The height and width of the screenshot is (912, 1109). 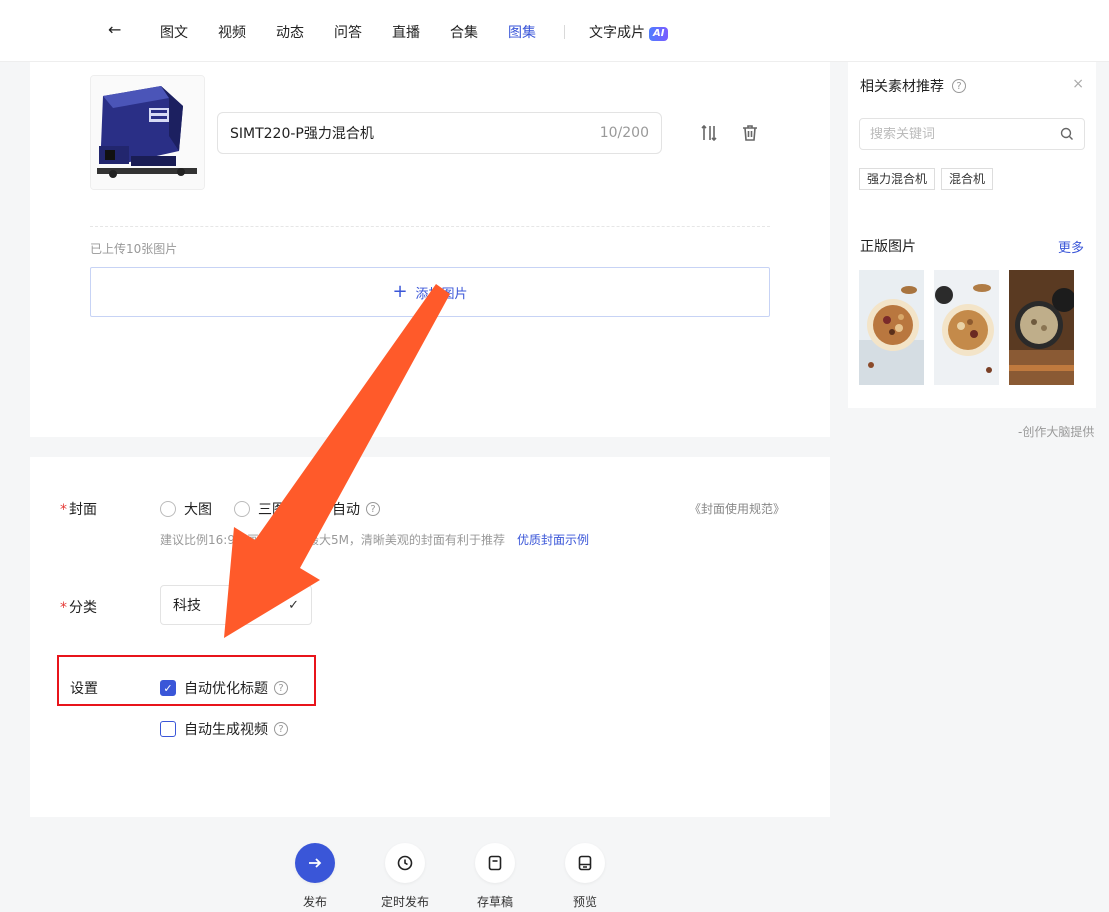 What do you see at coordinates (168, 729) in the screenshot?
I see `auto-video-checkbox` at bounding box center [168, 729].